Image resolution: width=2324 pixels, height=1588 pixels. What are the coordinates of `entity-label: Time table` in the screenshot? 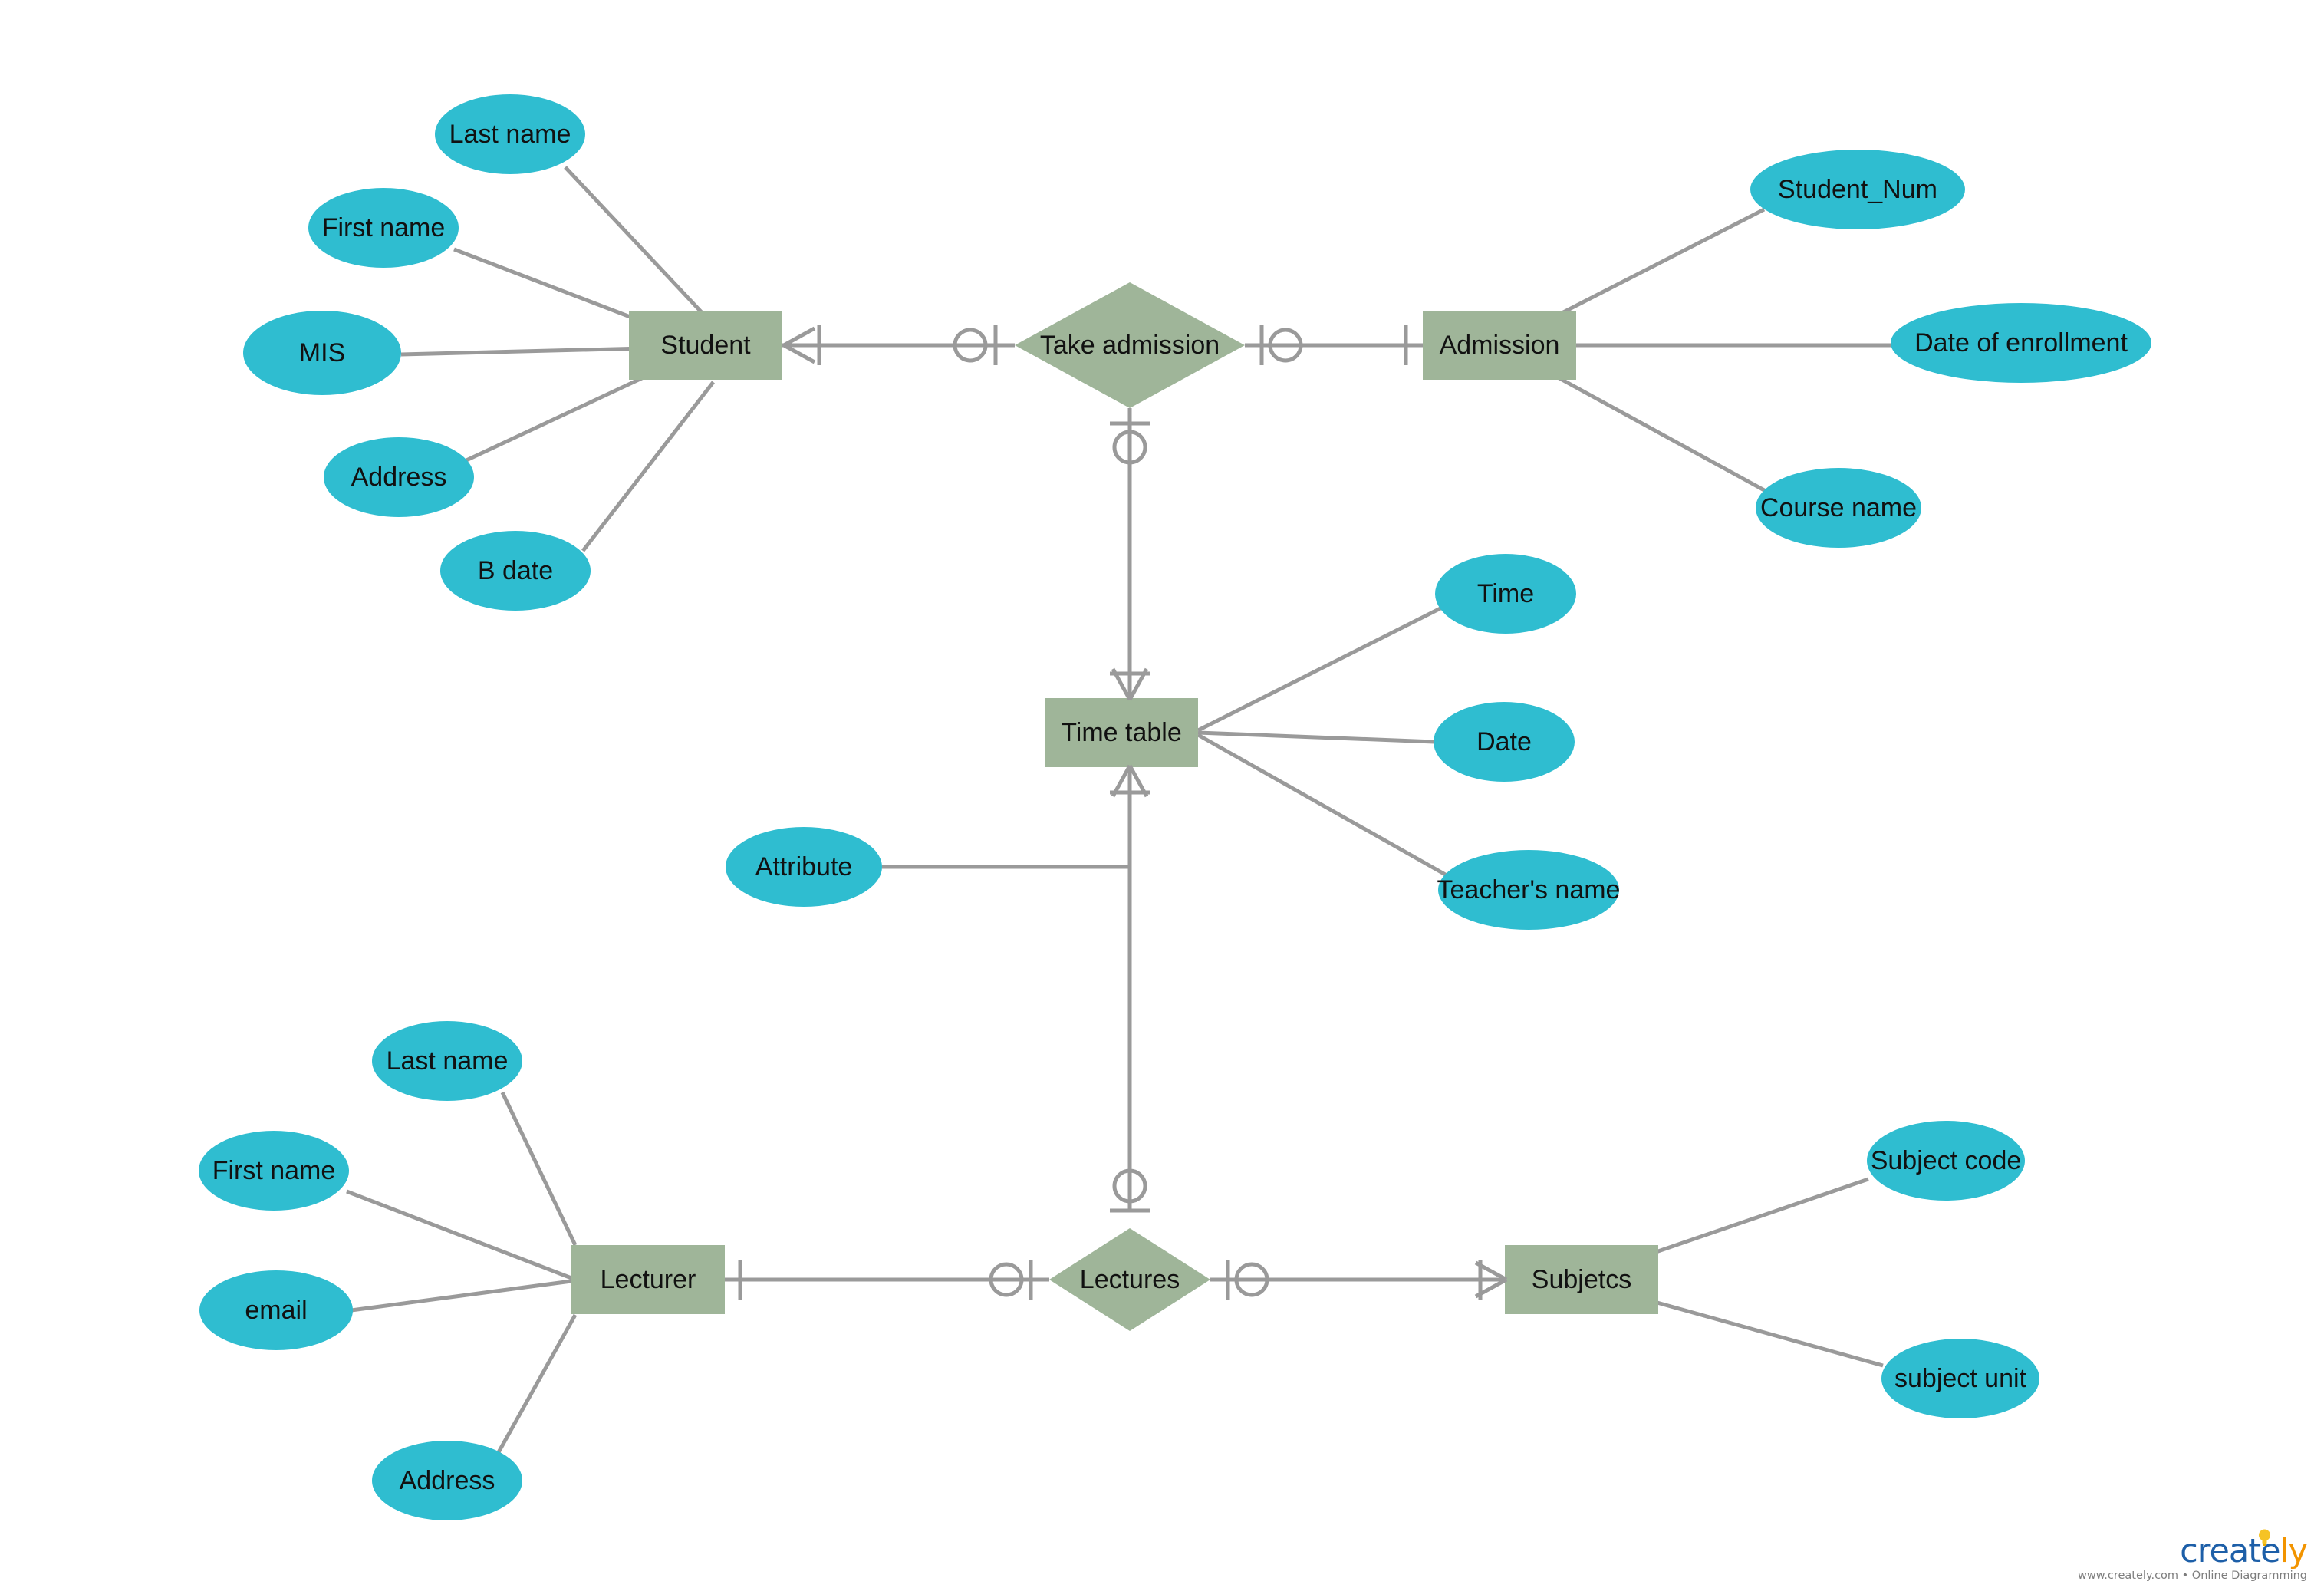 It's located at (1121, 732).